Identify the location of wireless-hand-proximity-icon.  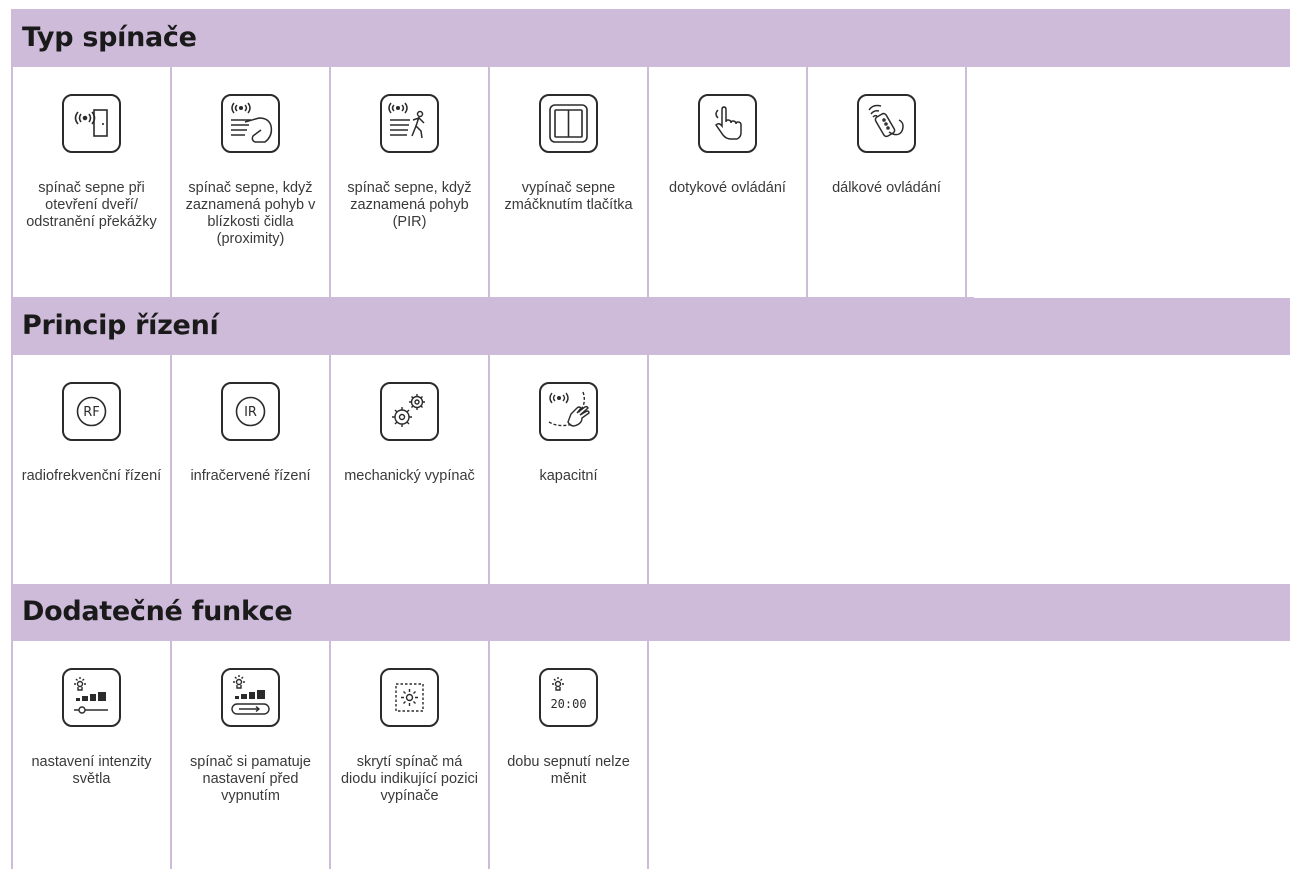
(250, 123).